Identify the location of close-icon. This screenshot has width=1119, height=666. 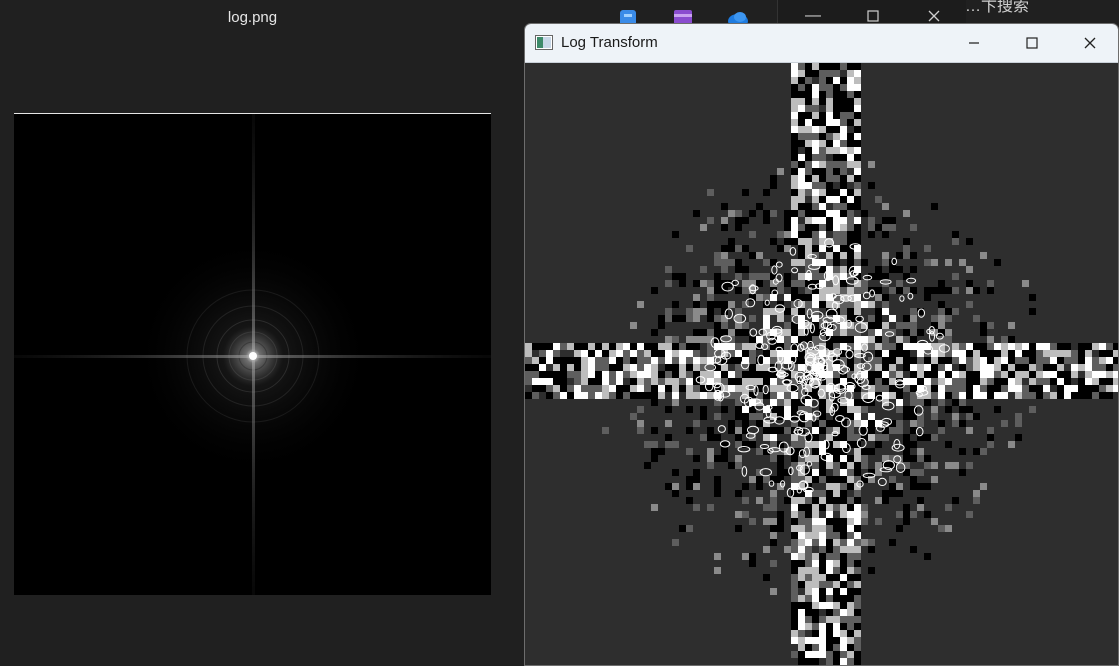
(1090, 43).